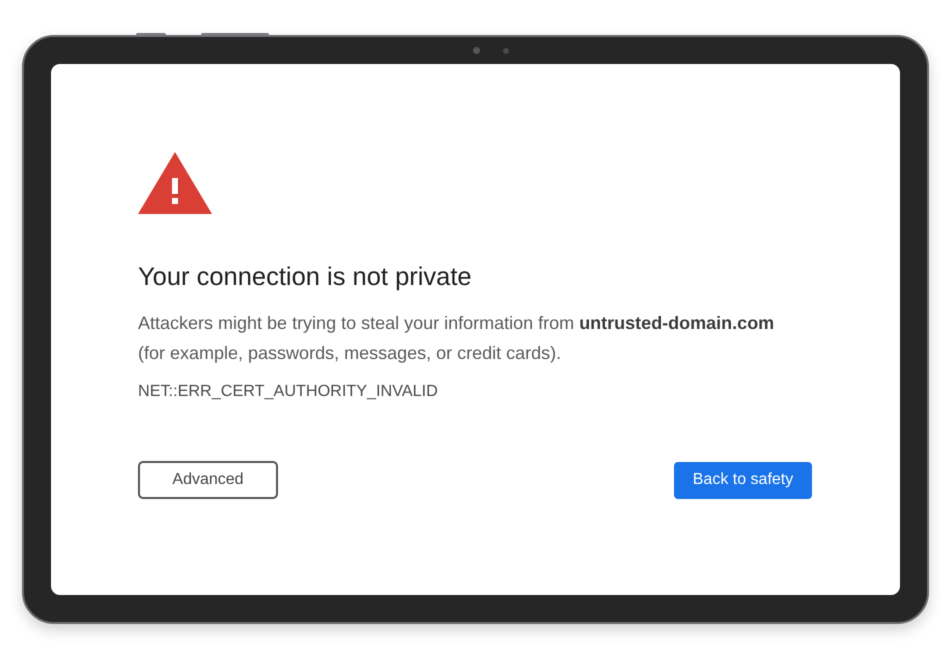  Describe the element at coordinates (743, 480) in the screenshot. I see `back-to-safety-button: Back to safety` at that location.